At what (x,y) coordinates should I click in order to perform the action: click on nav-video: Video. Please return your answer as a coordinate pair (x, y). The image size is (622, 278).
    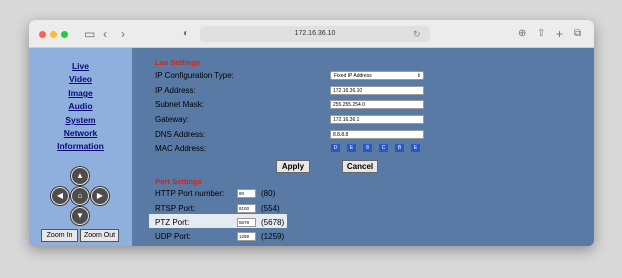
    Looking at the image, I should click on (80, 79).